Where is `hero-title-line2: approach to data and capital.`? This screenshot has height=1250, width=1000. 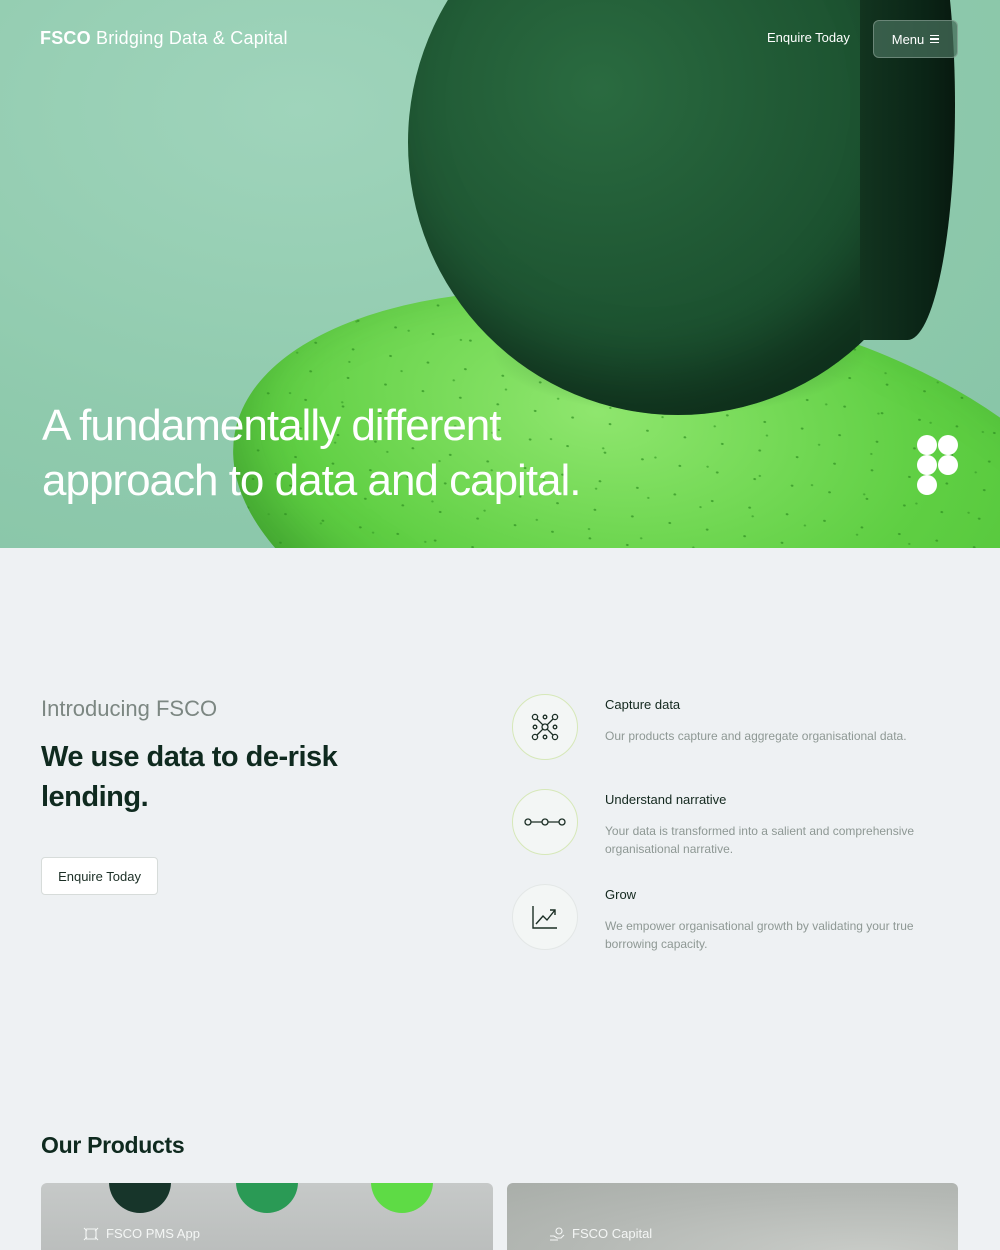 hero-title-line2: approach to data and capital. is located at coordinates (312, 480).